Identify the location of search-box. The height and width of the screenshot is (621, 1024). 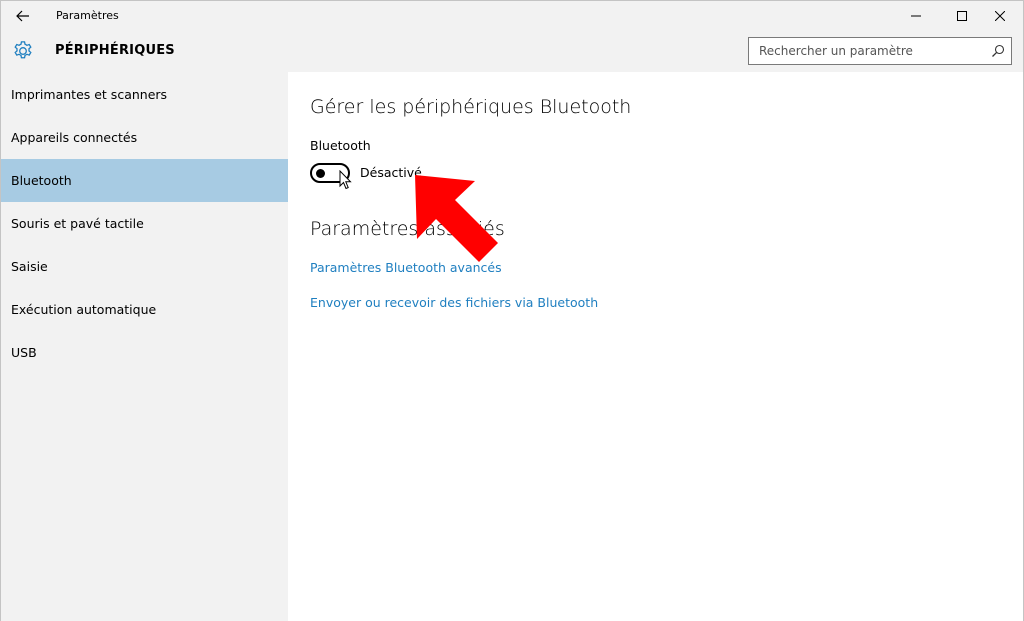
(880, 51).